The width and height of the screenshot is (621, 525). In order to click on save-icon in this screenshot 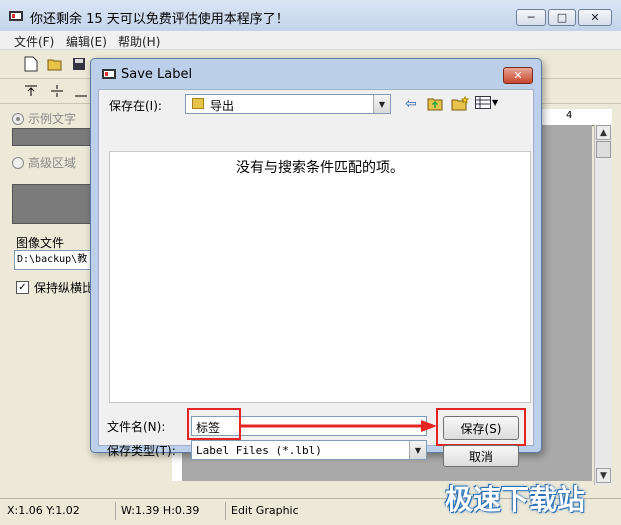, I will do `click(79, 64)`.